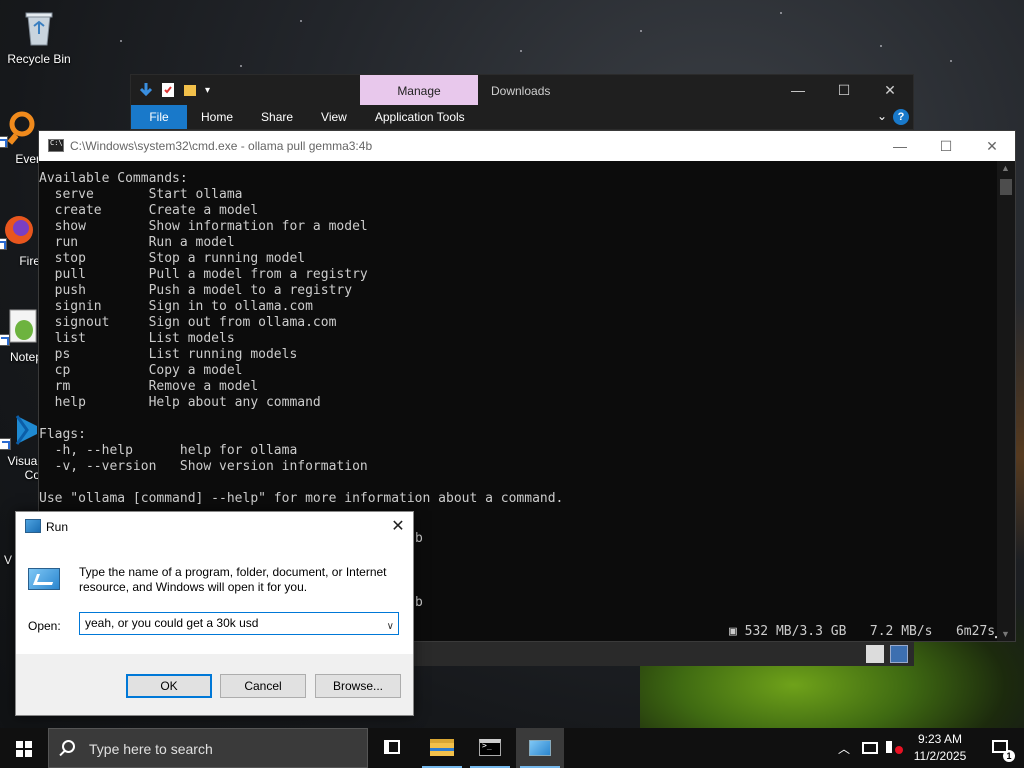  What do you see at coordinates (190, 90) in the screenshot?
I see `new-folder-icon` at bounding box center [190, 90].